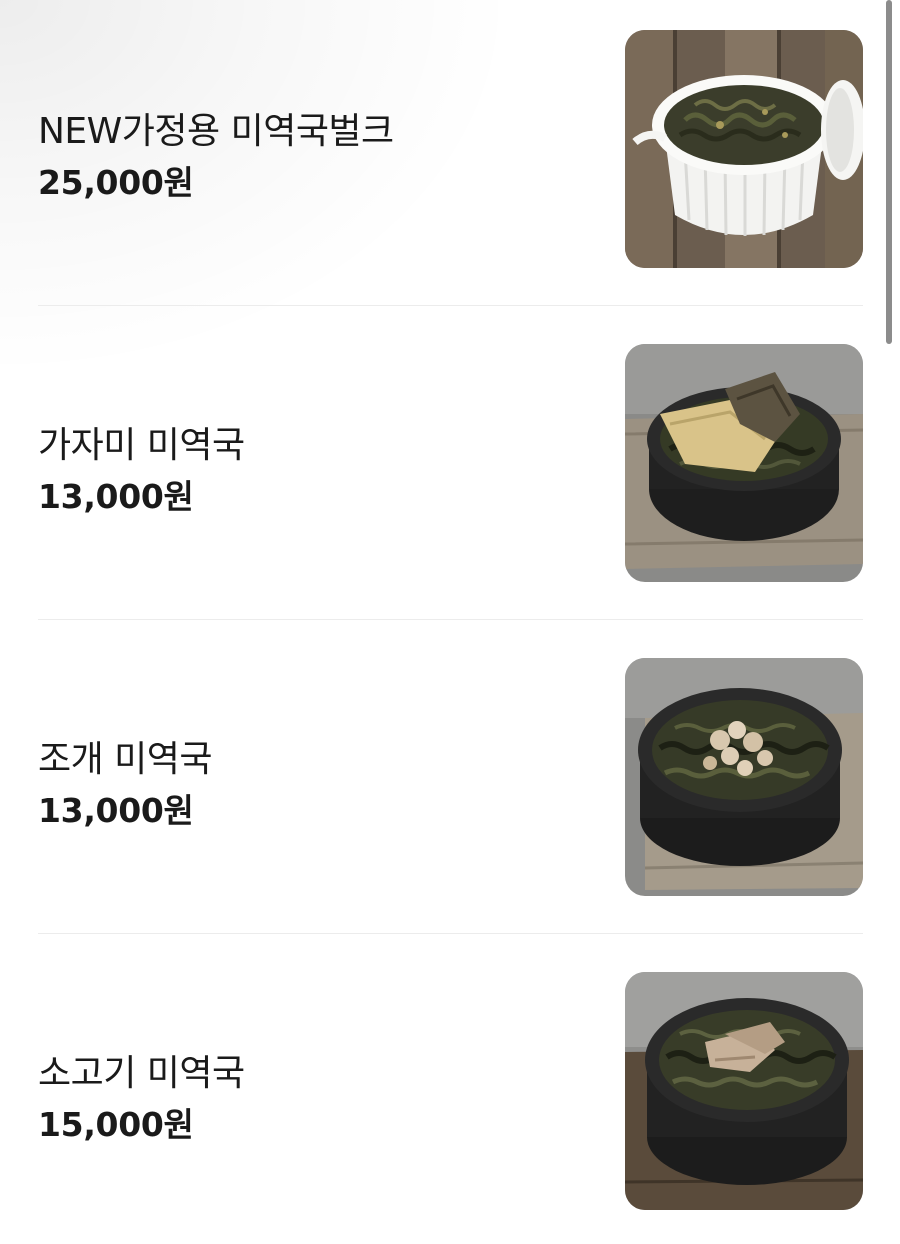 This screenshot has width=900, height=1244. What do you see at coordinates (116, 1124) in the screenshot?
I see `menu-item-price: 15,000원` at bounding box center [116, 1124].